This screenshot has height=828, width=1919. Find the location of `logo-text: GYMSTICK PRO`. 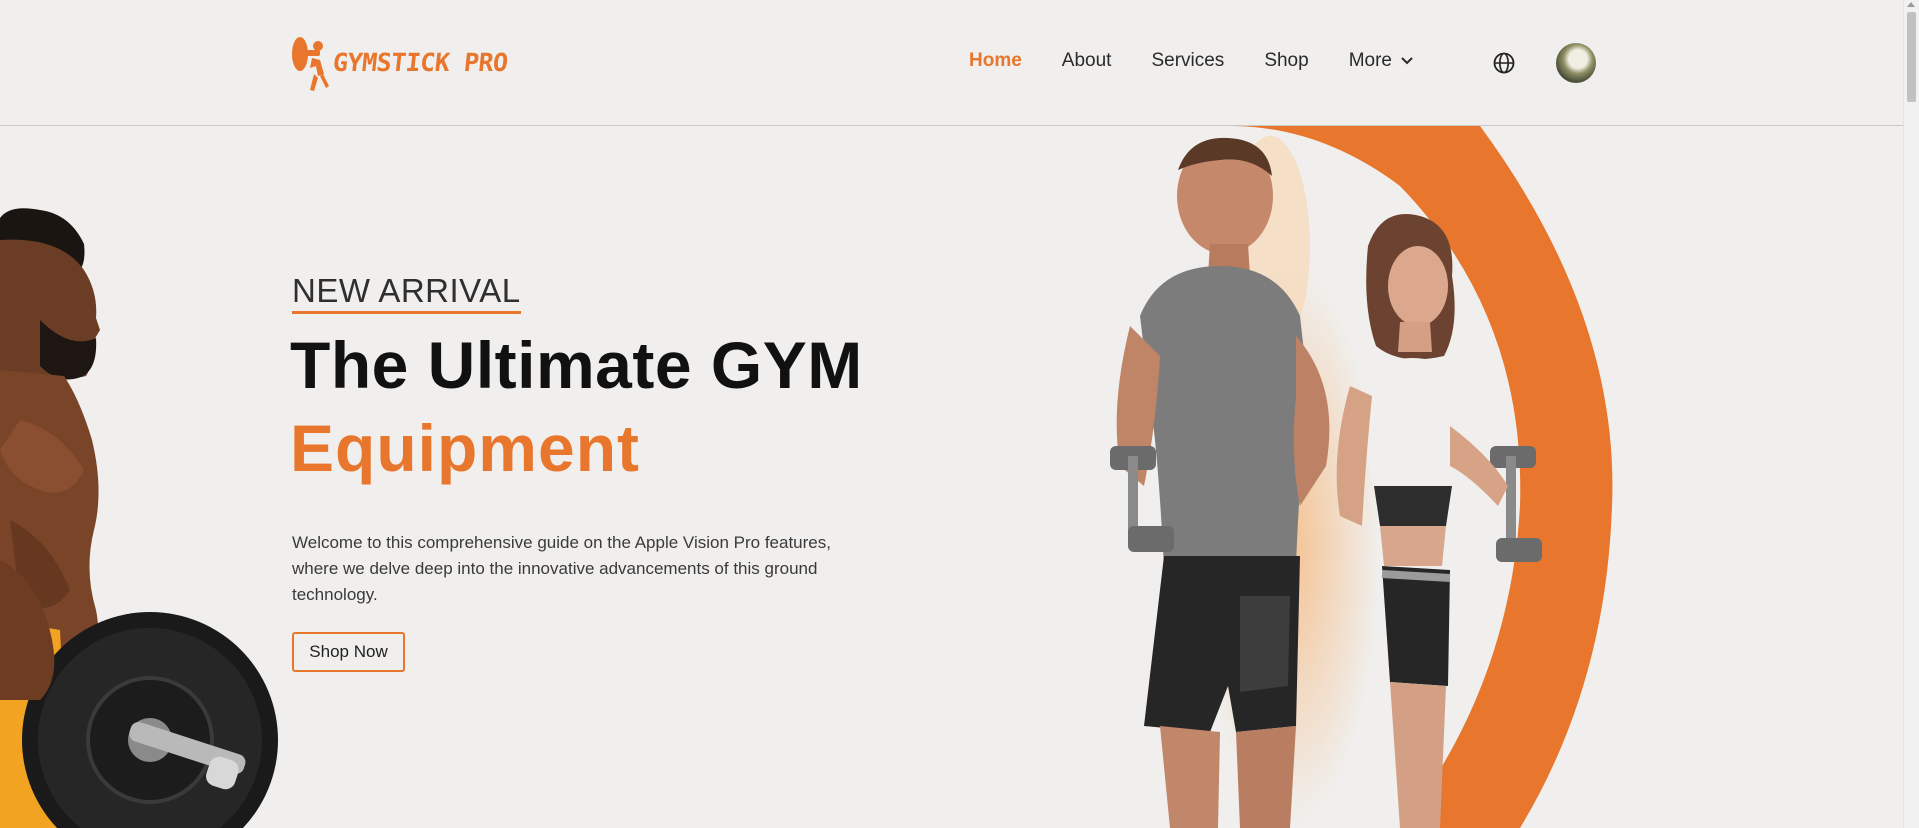

logo-text: GYMSTICK PRO is located at coordinates (420, 62).